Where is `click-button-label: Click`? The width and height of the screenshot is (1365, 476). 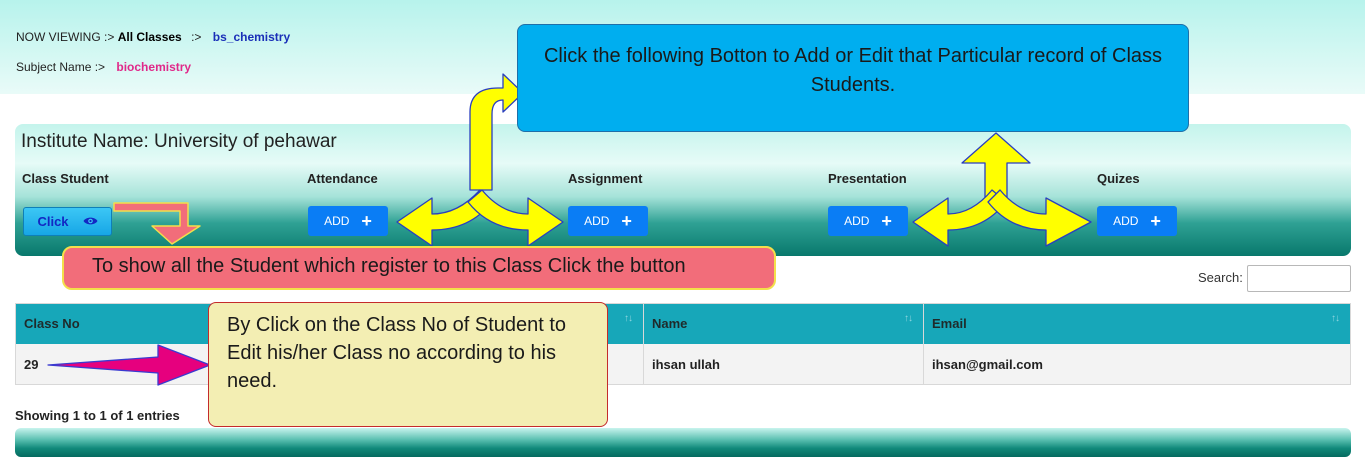
click-button-label: Click is located at coordinates (53, 221).